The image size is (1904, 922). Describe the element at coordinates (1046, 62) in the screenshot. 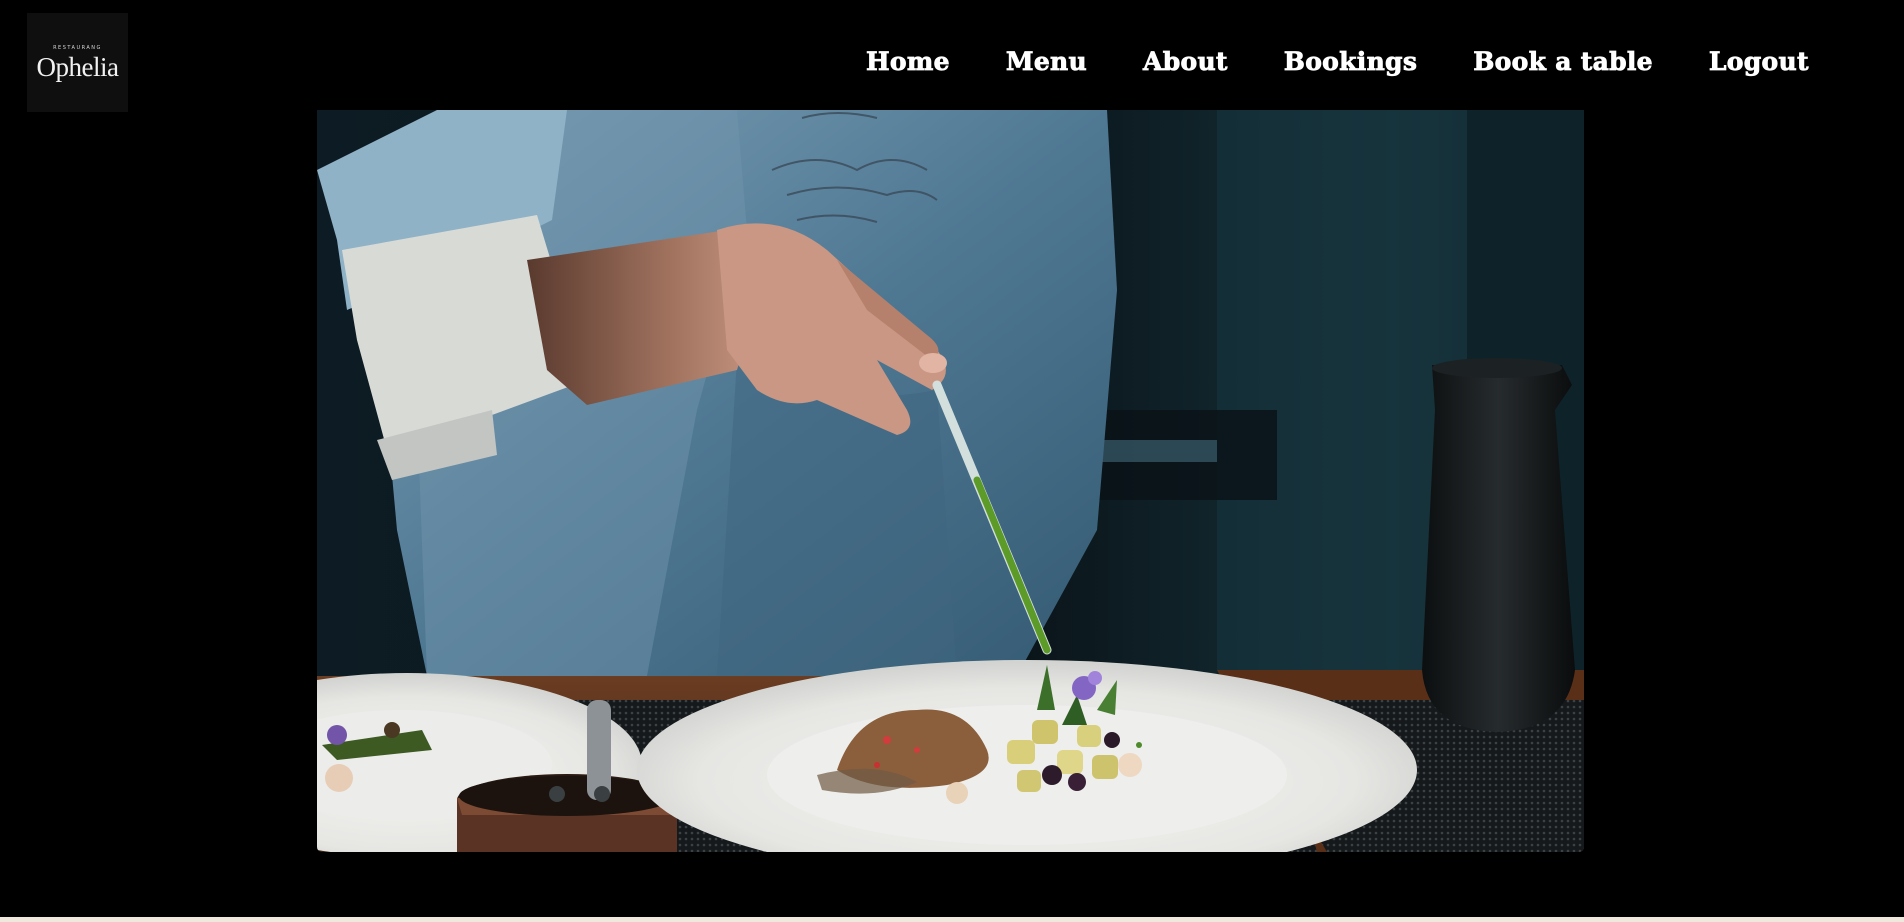

I see `nav-menu-link: Menu` at that location.